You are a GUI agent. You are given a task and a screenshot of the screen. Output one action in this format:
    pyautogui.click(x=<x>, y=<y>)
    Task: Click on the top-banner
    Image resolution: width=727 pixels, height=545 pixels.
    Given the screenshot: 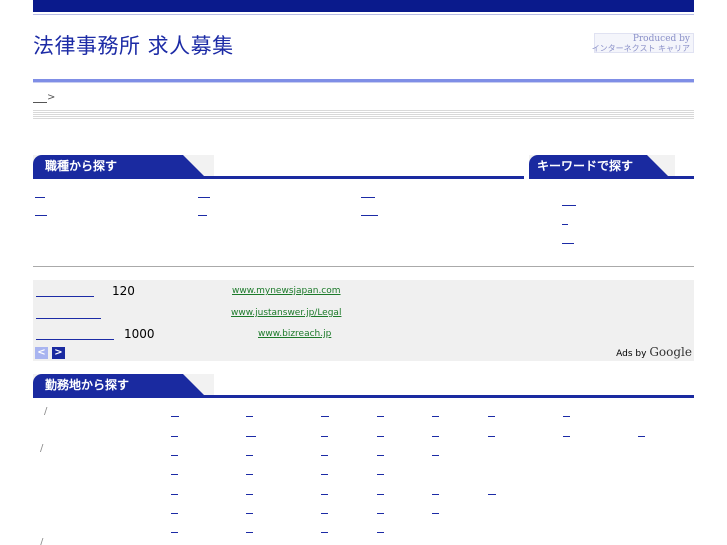 What is the action you would take?
    pyautogui.click(x=363, y=6)
    